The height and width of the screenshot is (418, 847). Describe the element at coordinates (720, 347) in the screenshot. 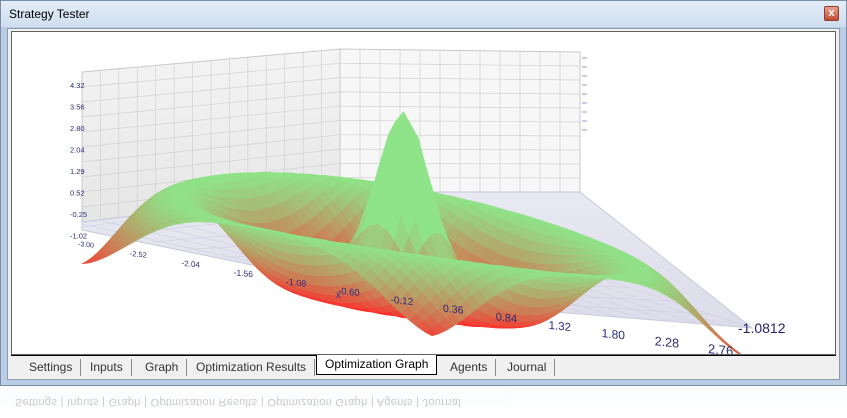

I see `x-tick-label: 2.76` at that location.